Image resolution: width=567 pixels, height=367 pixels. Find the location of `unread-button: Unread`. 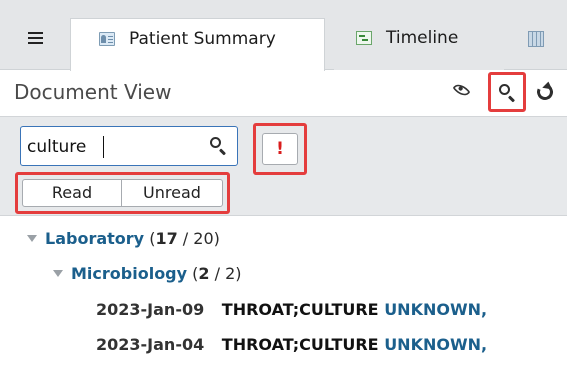

unread-button: Unread is located at coordinates (172, 193).